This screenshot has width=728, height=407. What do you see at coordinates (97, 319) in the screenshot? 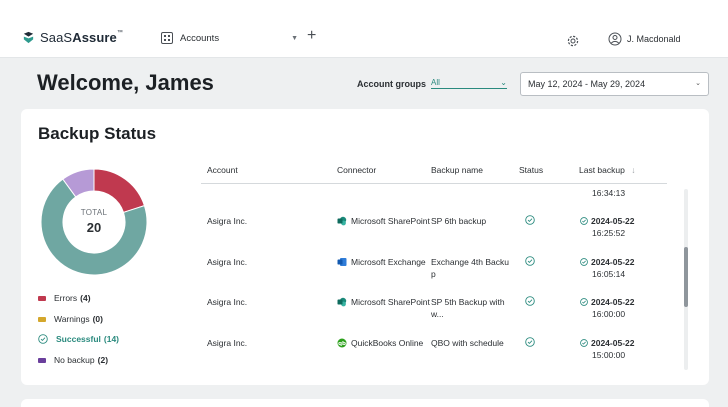
I see `legend-warnings-count: (0)` at bounding box center [97, 319].